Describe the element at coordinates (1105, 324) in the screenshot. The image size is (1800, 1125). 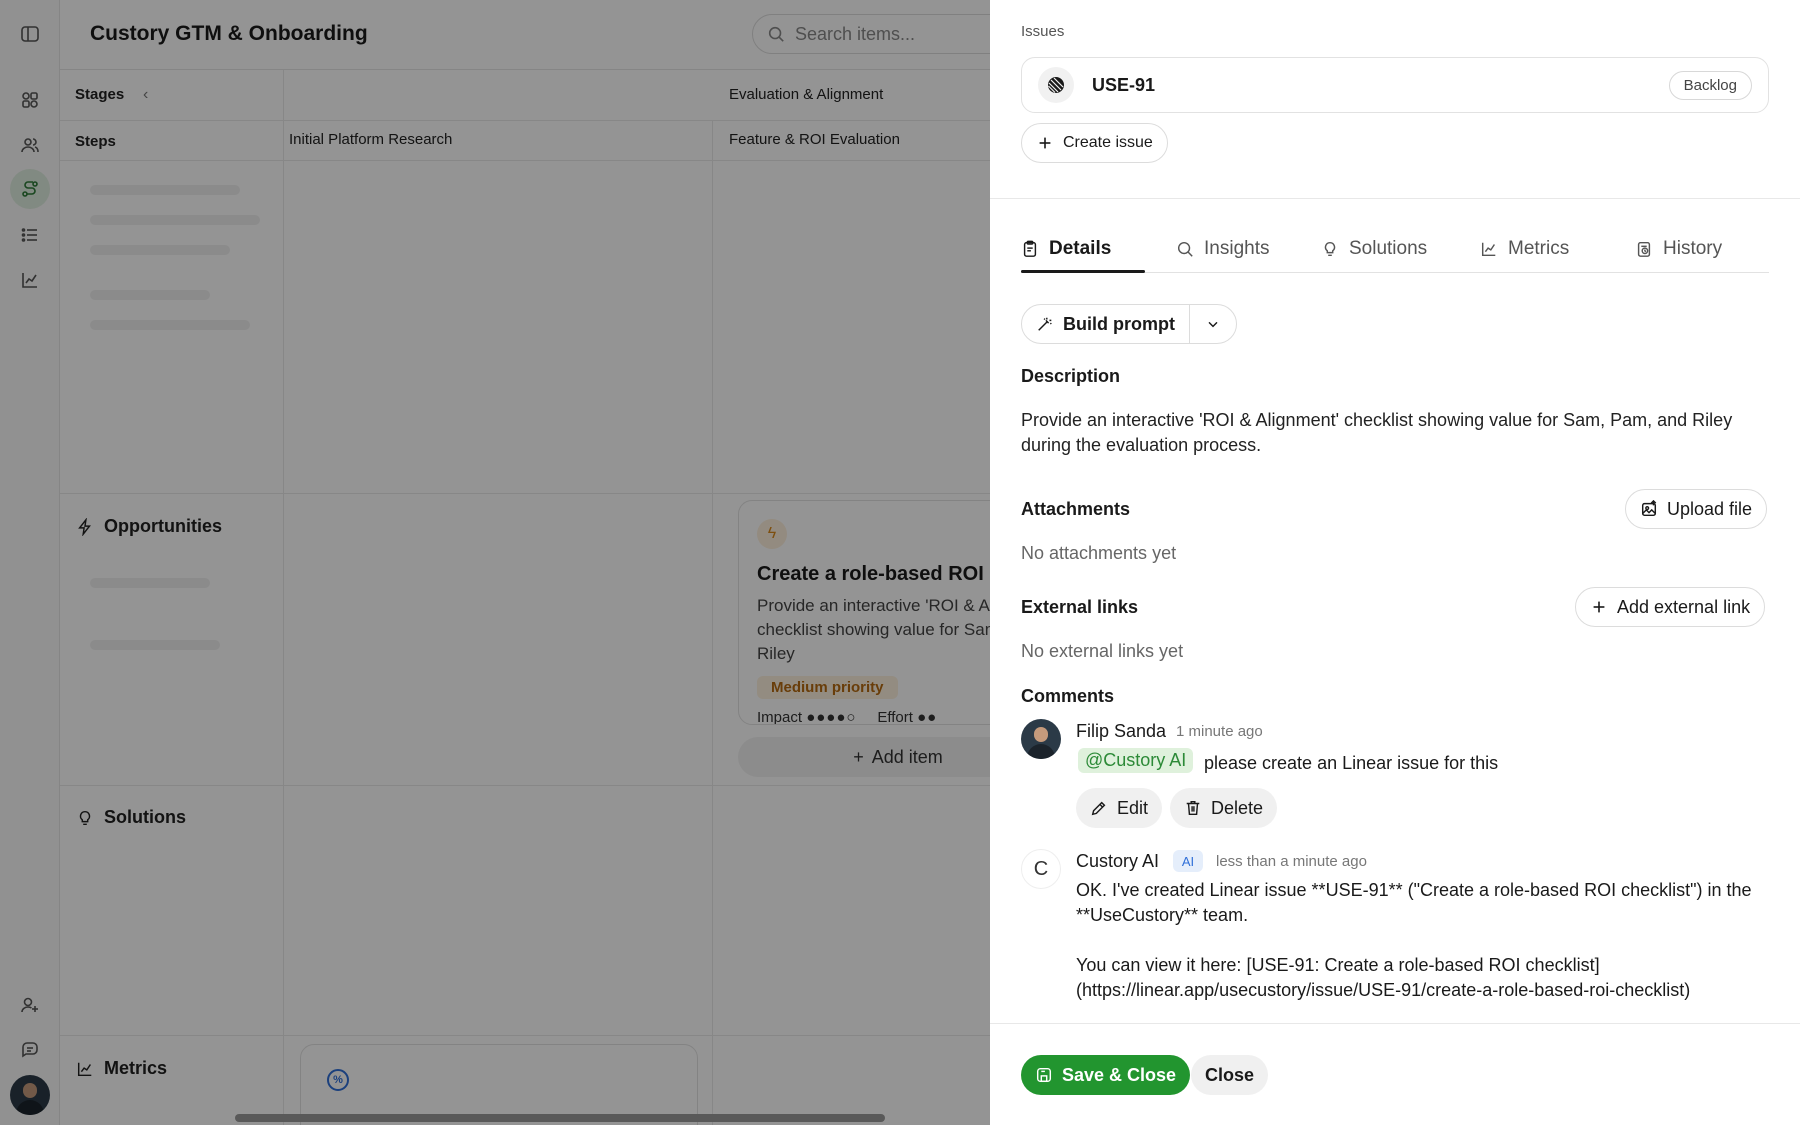
I see `build-prompt-button: Build prompt` at that location.